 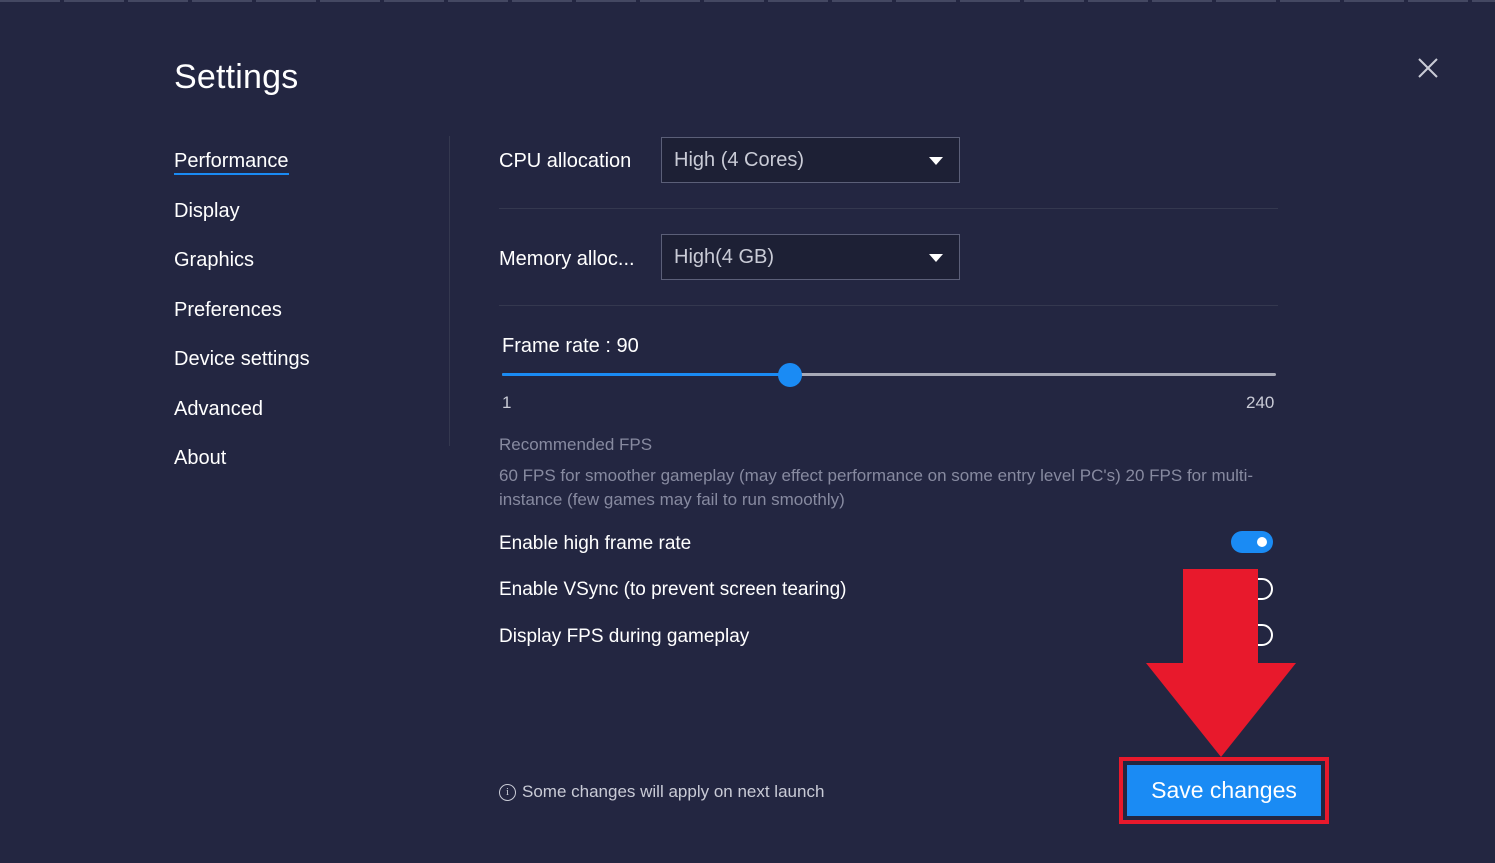 What do you see at coordinates (810, 160) in the screenshot?
I see `cpu-allocation-select: High (4 Cores)` at bounding box center [810, 160].